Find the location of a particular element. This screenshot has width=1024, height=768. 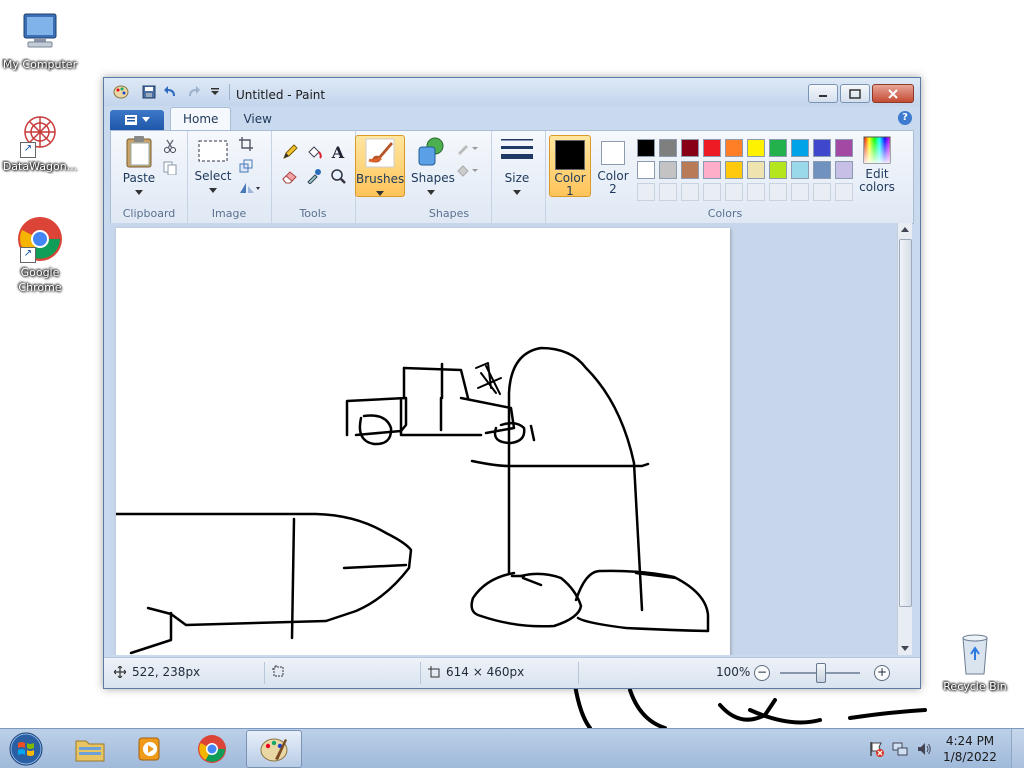

group-label-colors: Colors is located at coordinates (725, 213).